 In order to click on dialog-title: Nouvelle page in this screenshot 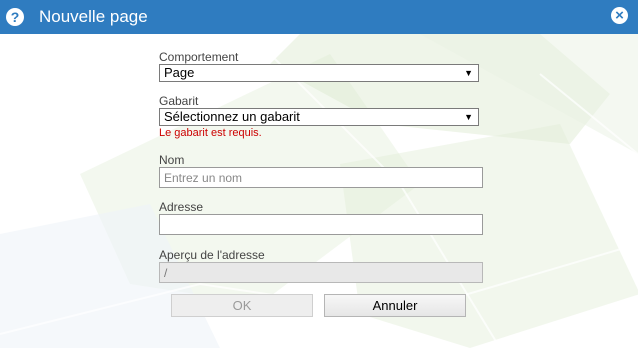, I will do `click(93, 16)`.